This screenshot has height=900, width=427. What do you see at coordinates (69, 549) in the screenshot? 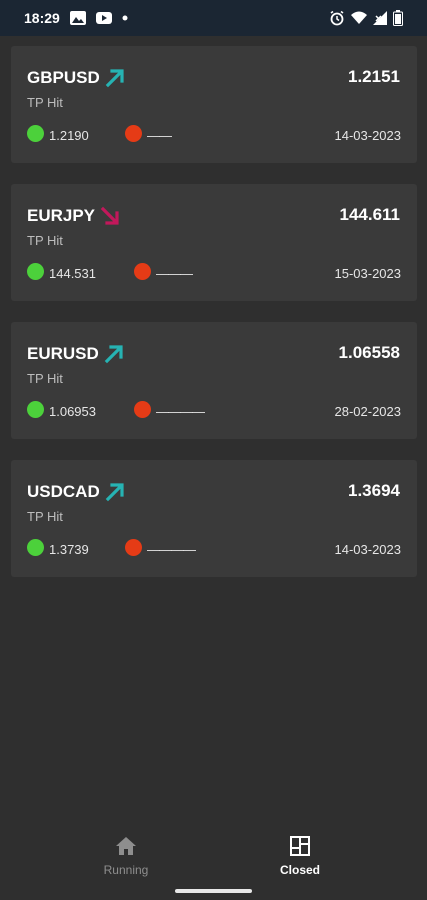
I see `tp-value: 1.3739` at bounding box center [69, 549].